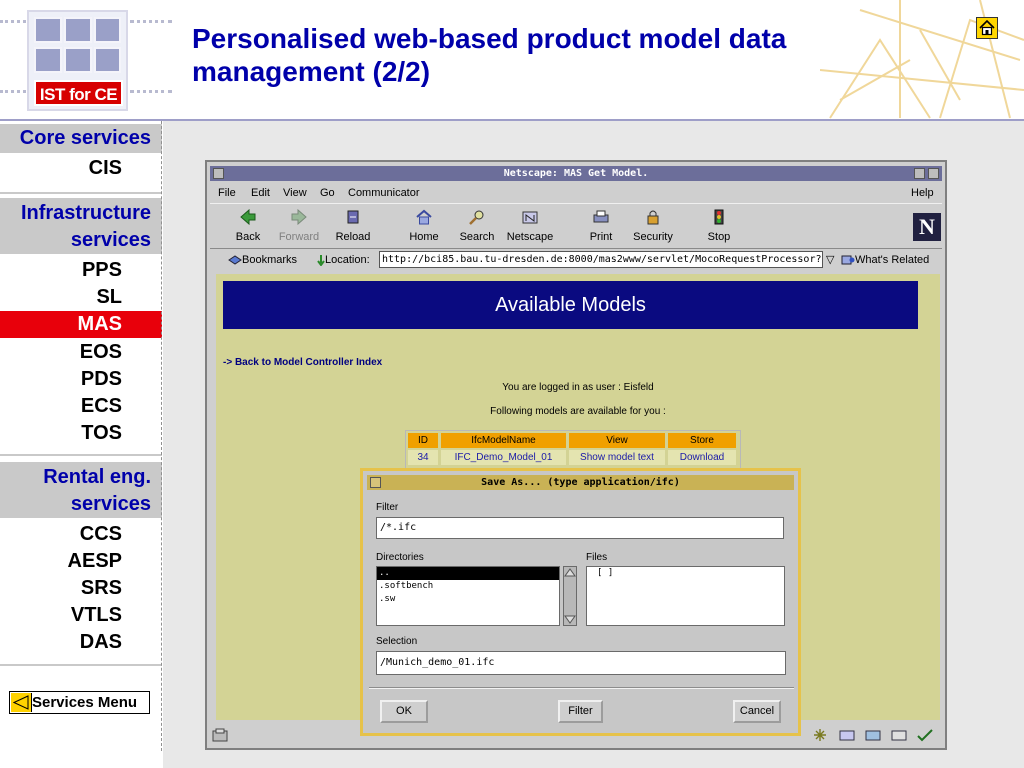  Describe the element at coordinates (468, 599) in the screenshot. I see `directory-item: .sw` at that location.